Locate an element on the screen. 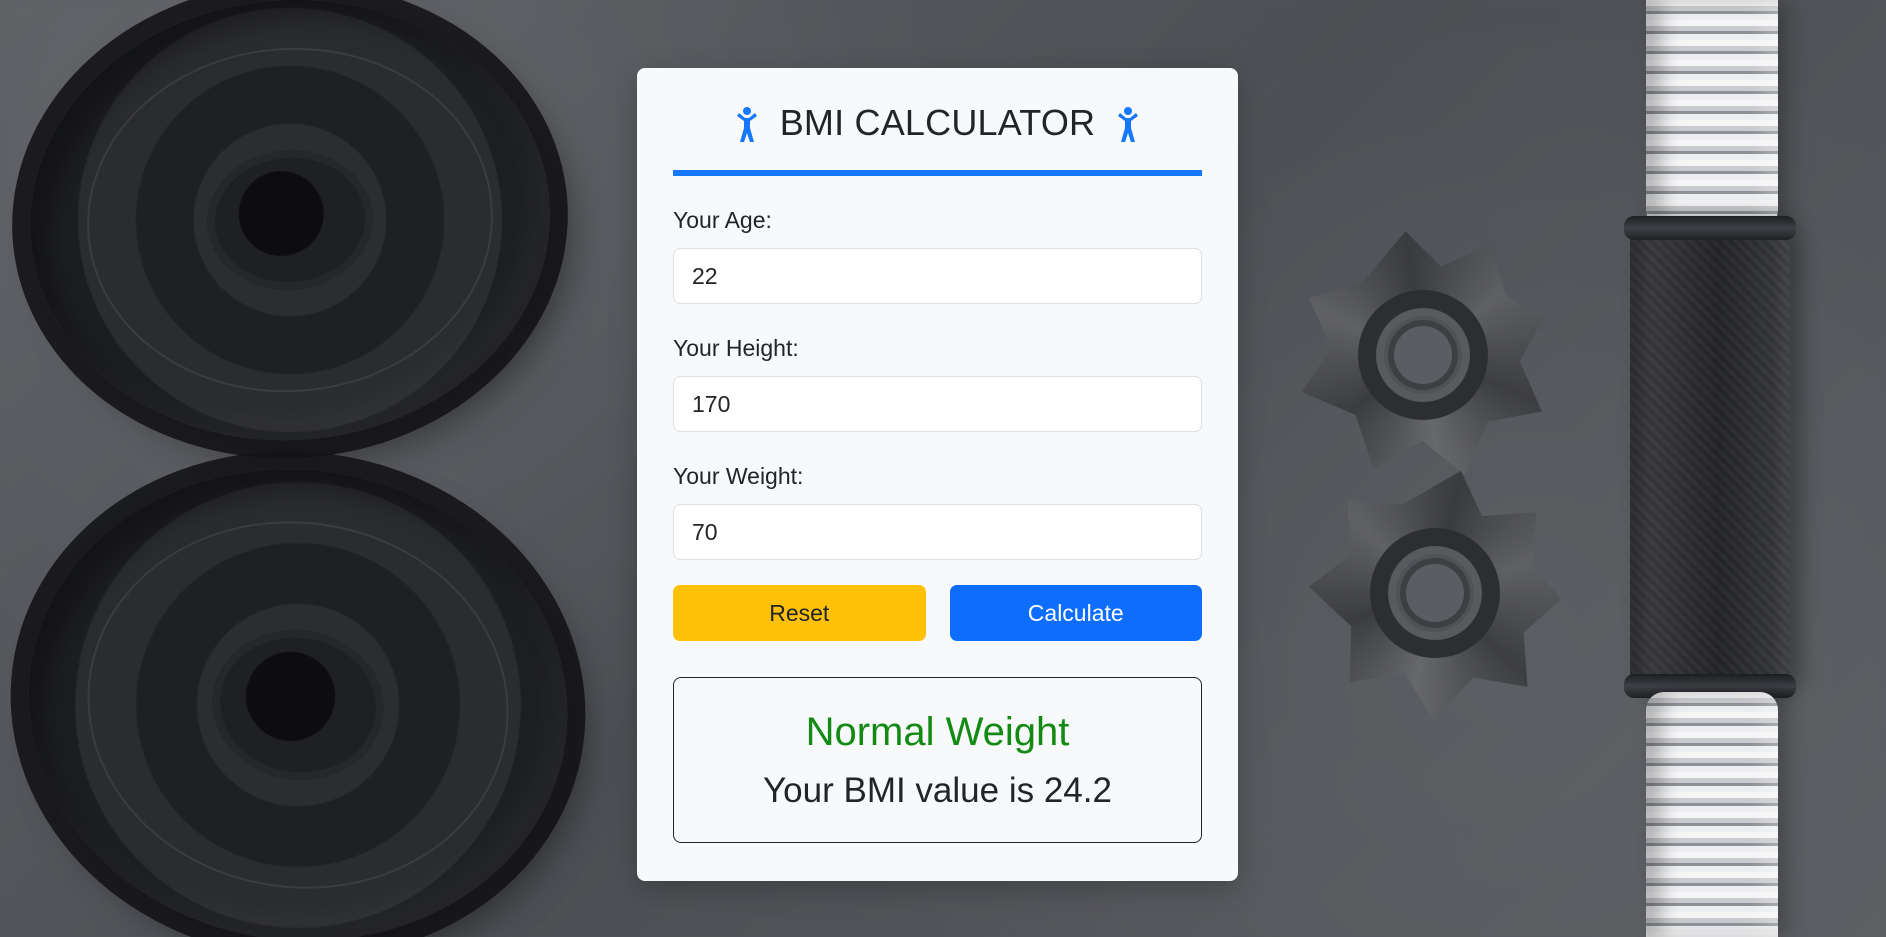 Image resolution: width=1886 pixels, height=937 pixels. weight-input is located at coordinates (937, 532).